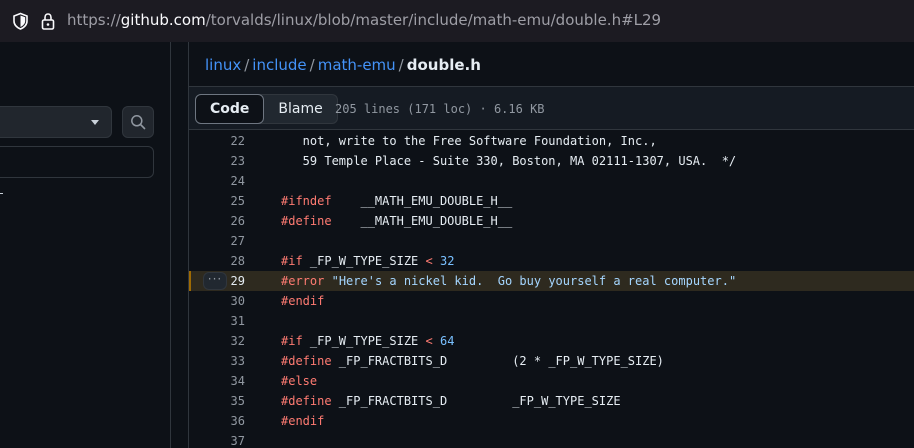 The height and width of the screenshot is (448, 914). I want to click on line-number: 28, so click(217, 261).